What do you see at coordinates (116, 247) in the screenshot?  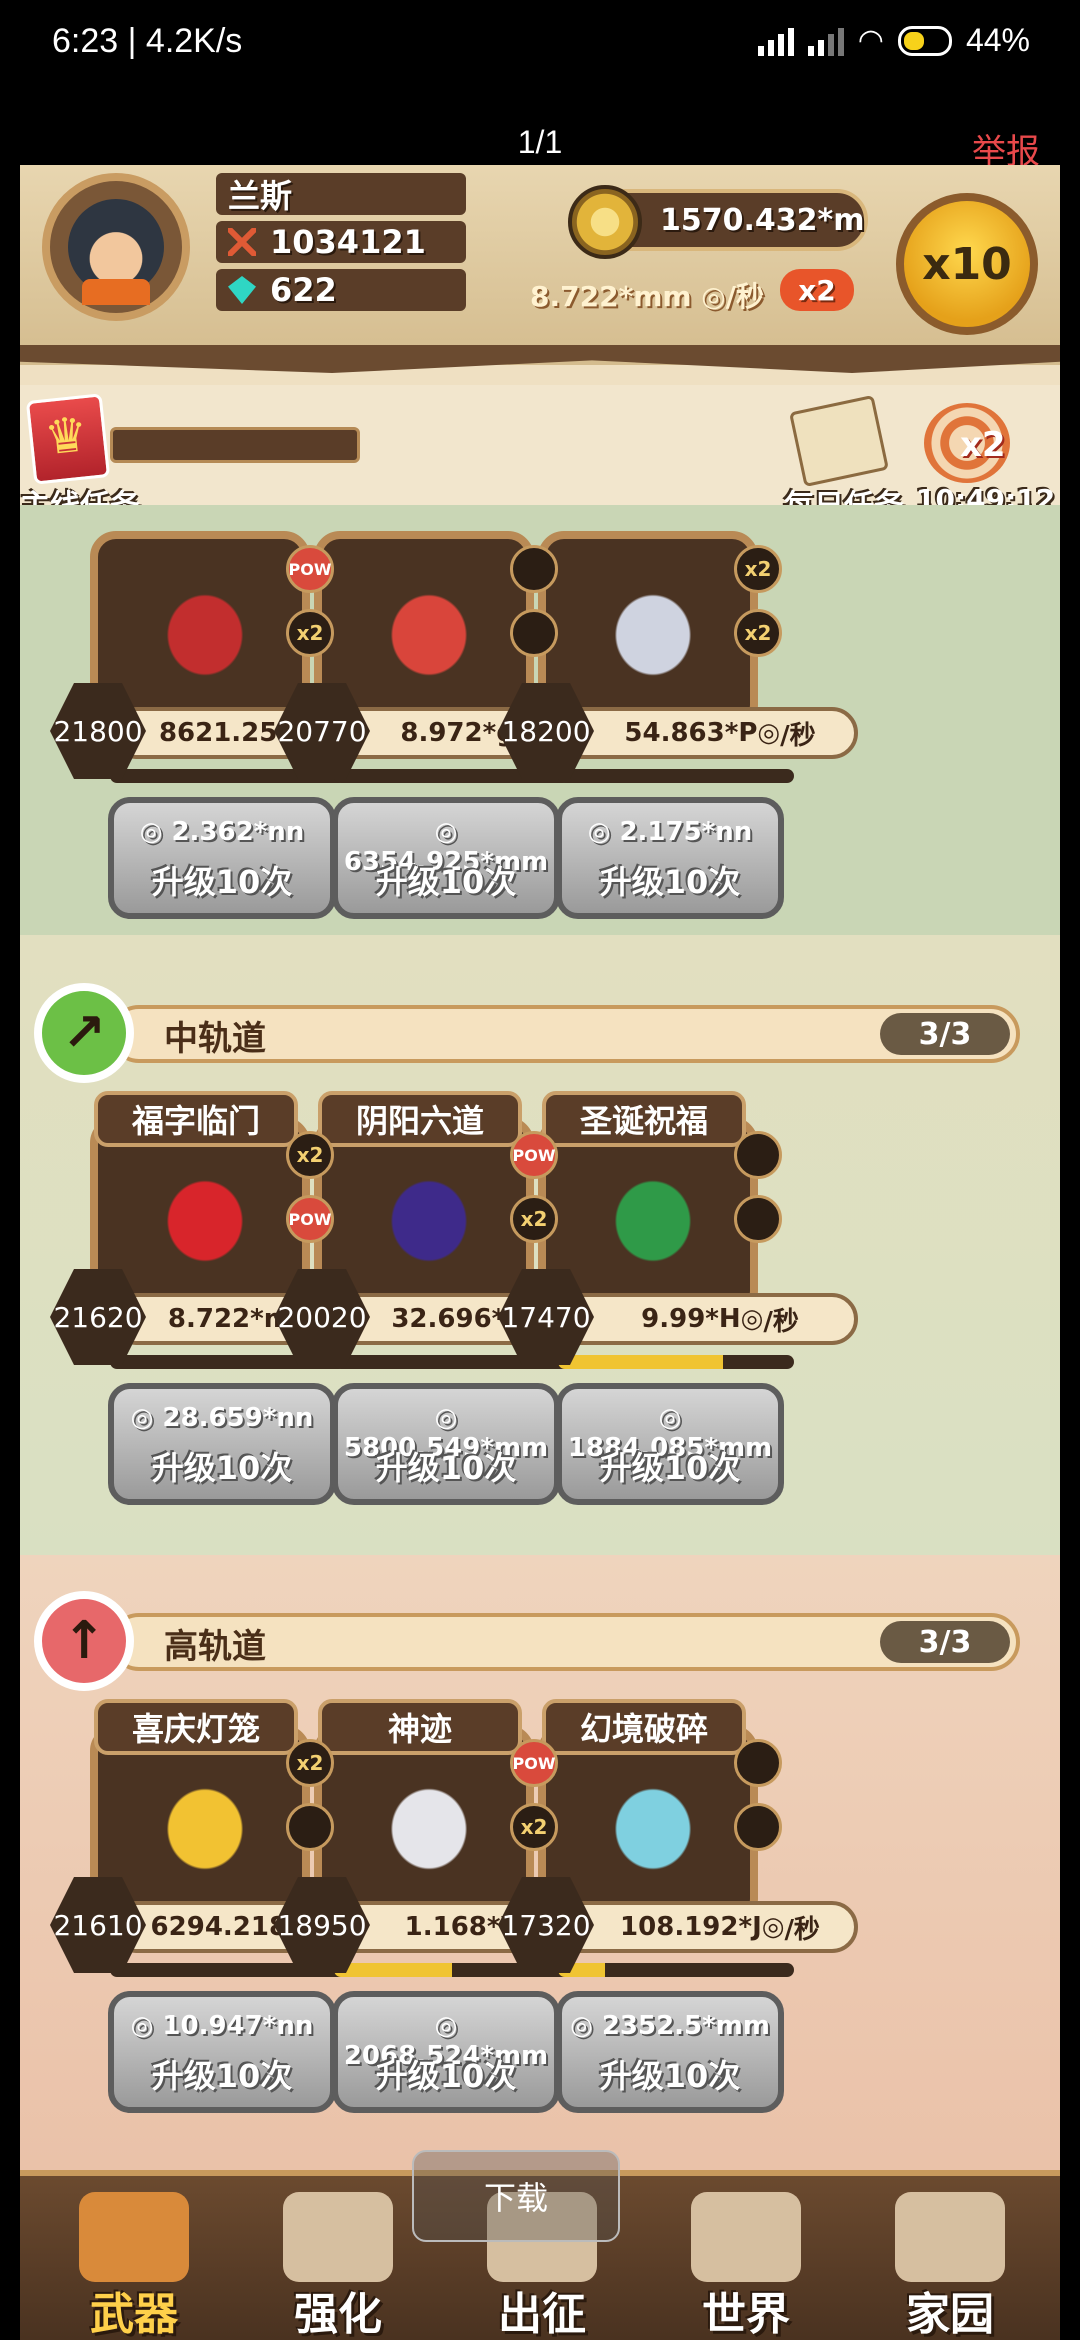 I see `player-avatar` at bounding box center [116, 247].